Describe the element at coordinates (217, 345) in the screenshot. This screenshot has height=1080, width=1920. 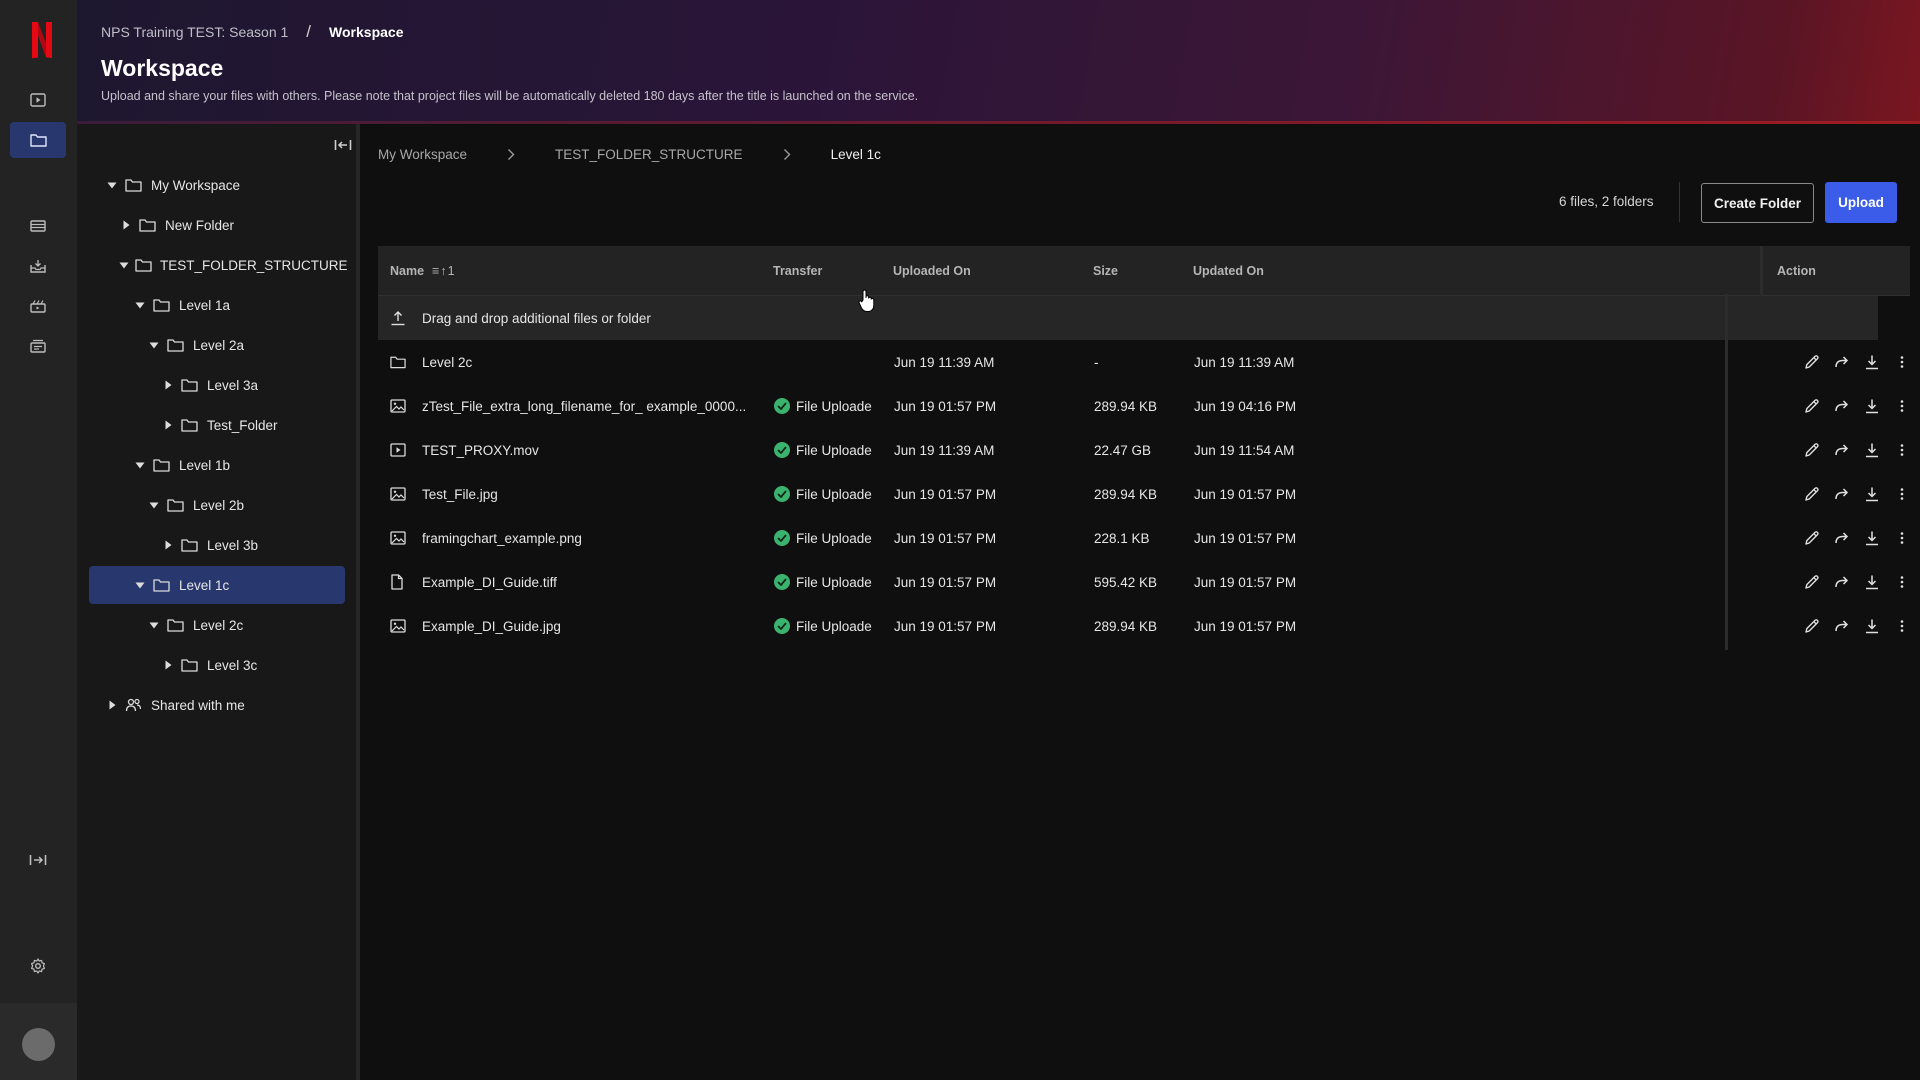
I see `tree-item-level-2a: Level 2a` at that location.